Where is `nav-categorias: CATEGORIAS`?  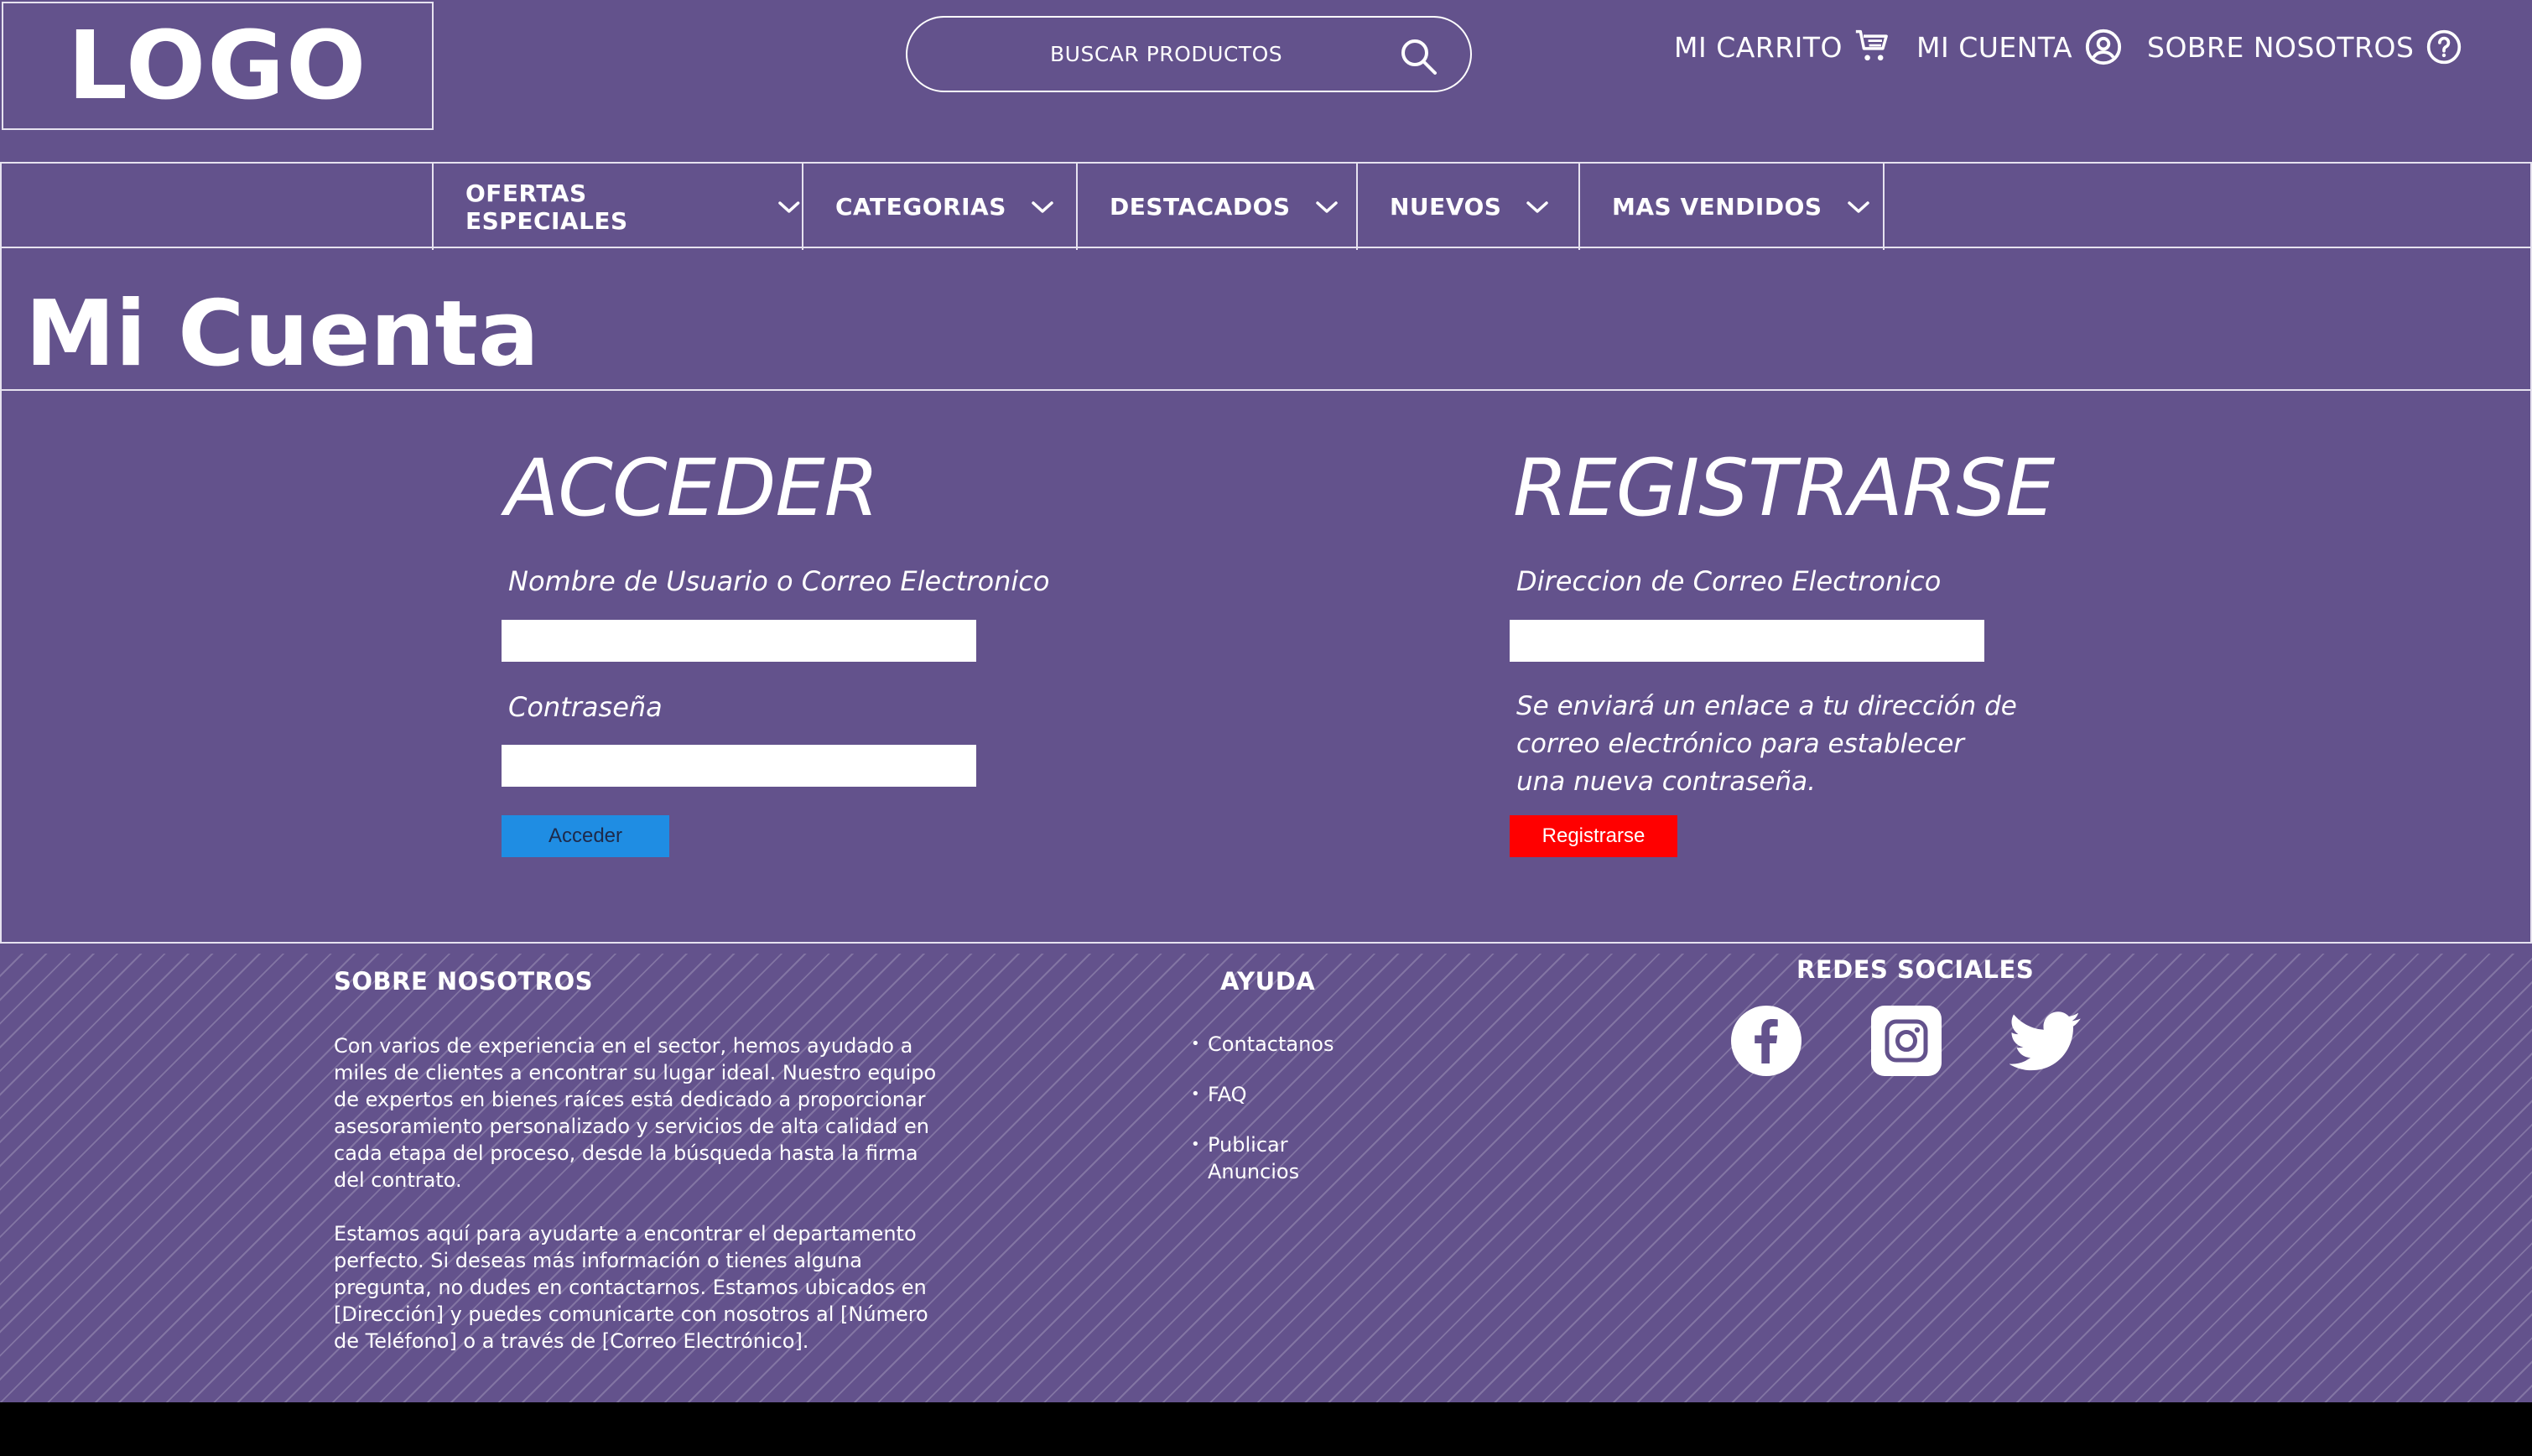
nav-categorias: CATEGORIAS is located at coordinates (939, 207).